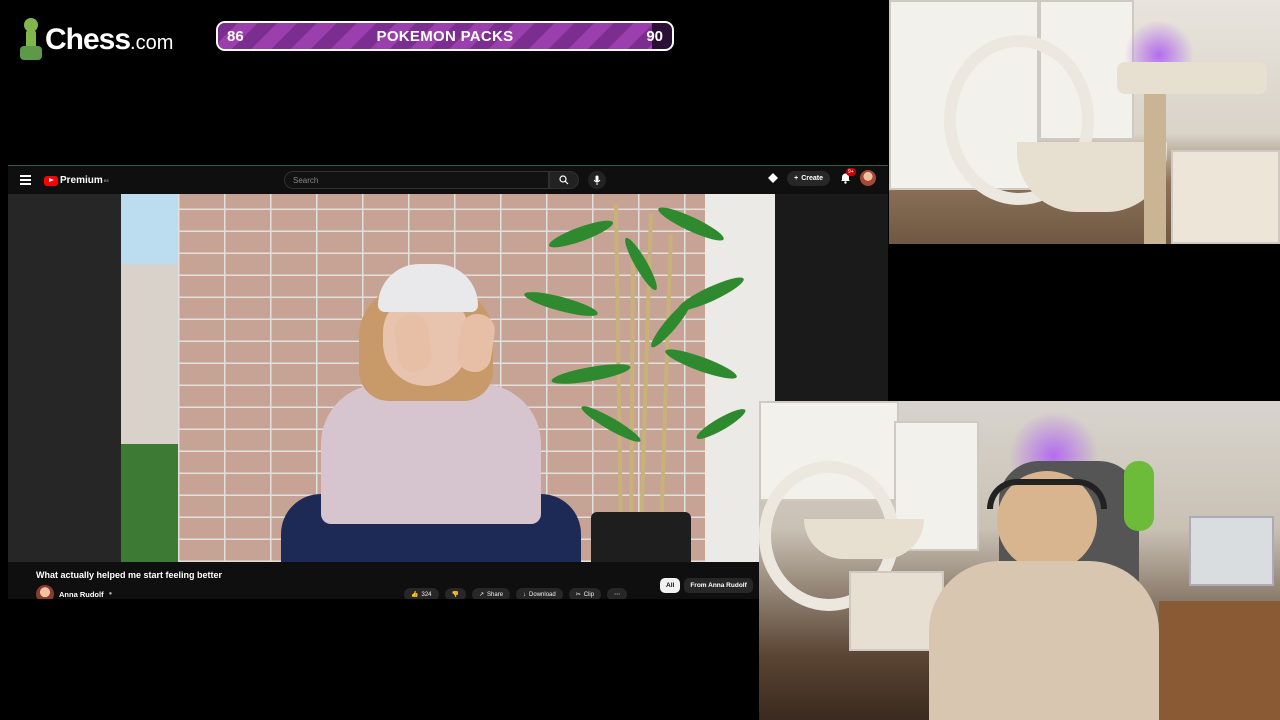  I want to click on dislike-icon: 👎, so click(455, 595).